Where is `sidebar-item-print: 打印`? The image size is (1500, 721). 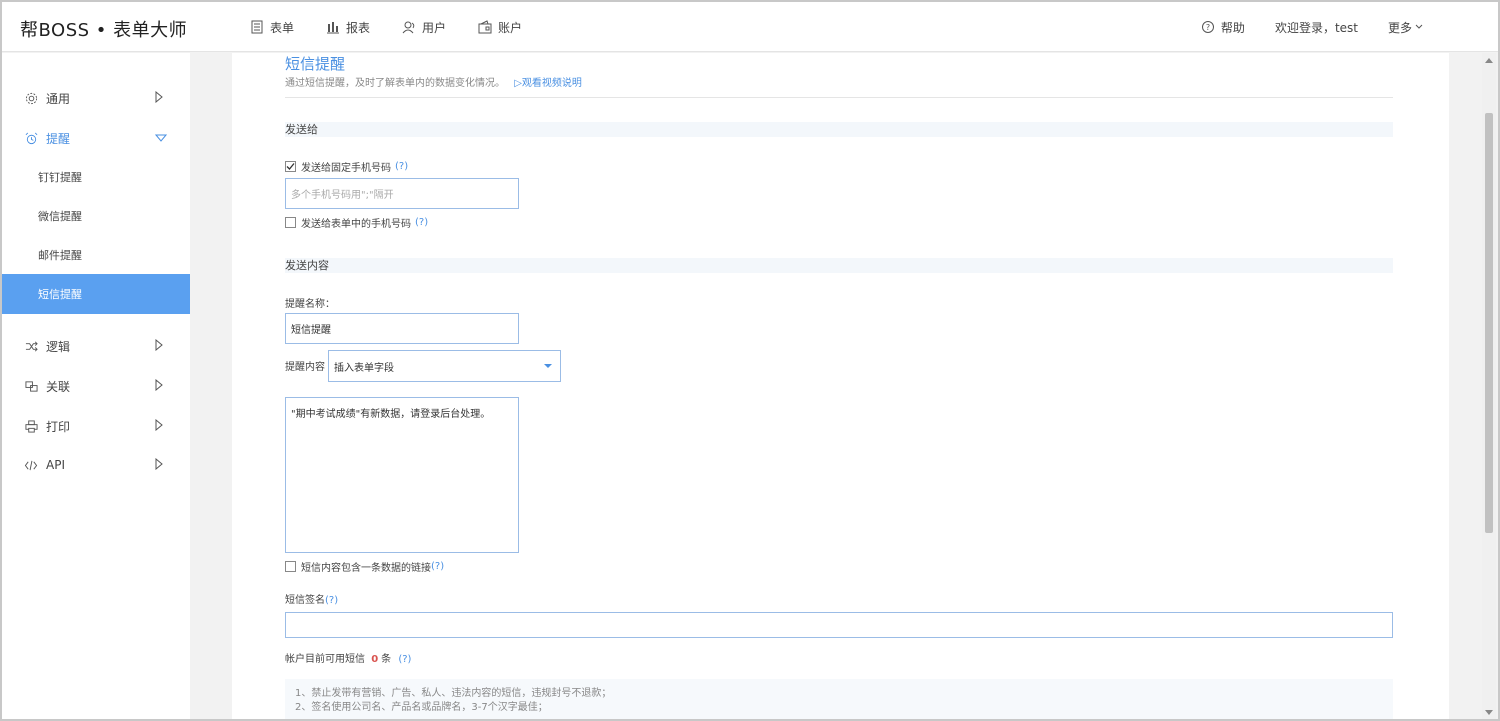
sidebar-item-print: 打印 is located at coordinates (96, 426).